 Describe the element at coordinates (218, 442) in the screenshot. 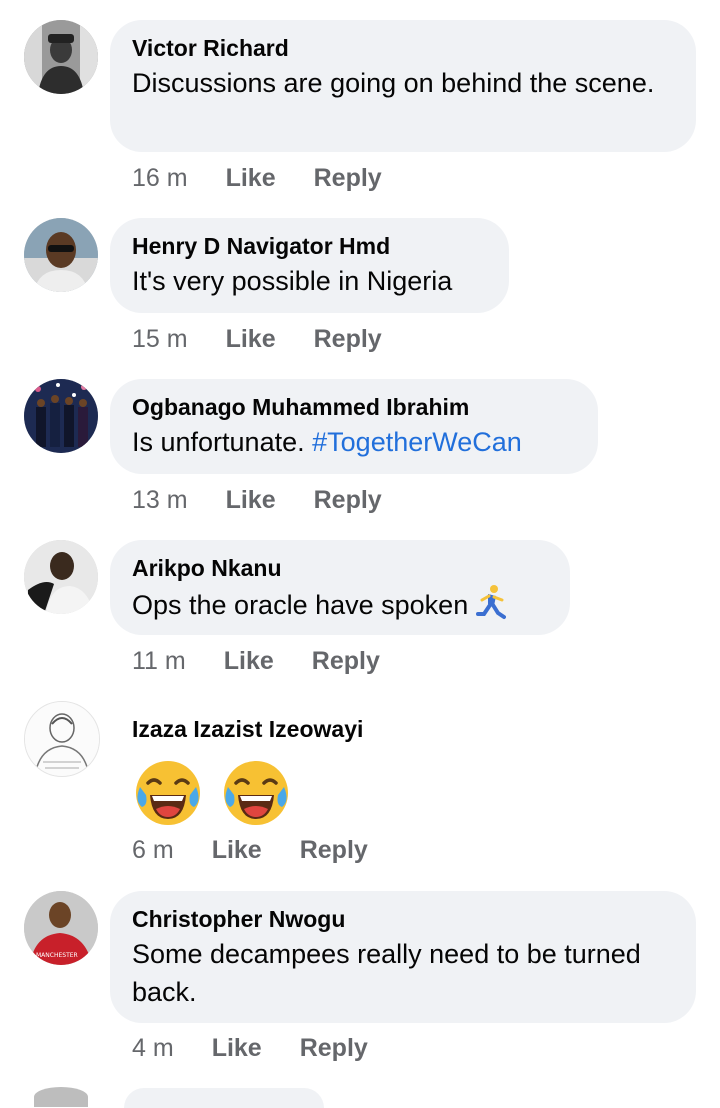

I see `comment-text-body: Is unfortunate.` at that location.